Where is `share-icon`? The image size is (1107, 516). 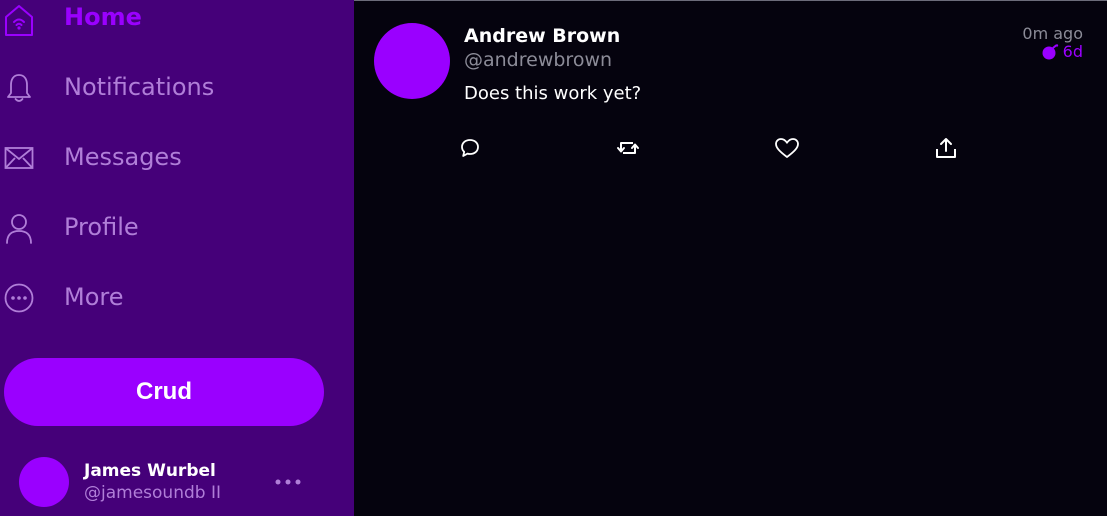 share-icon is located at coordinates (946, 148).